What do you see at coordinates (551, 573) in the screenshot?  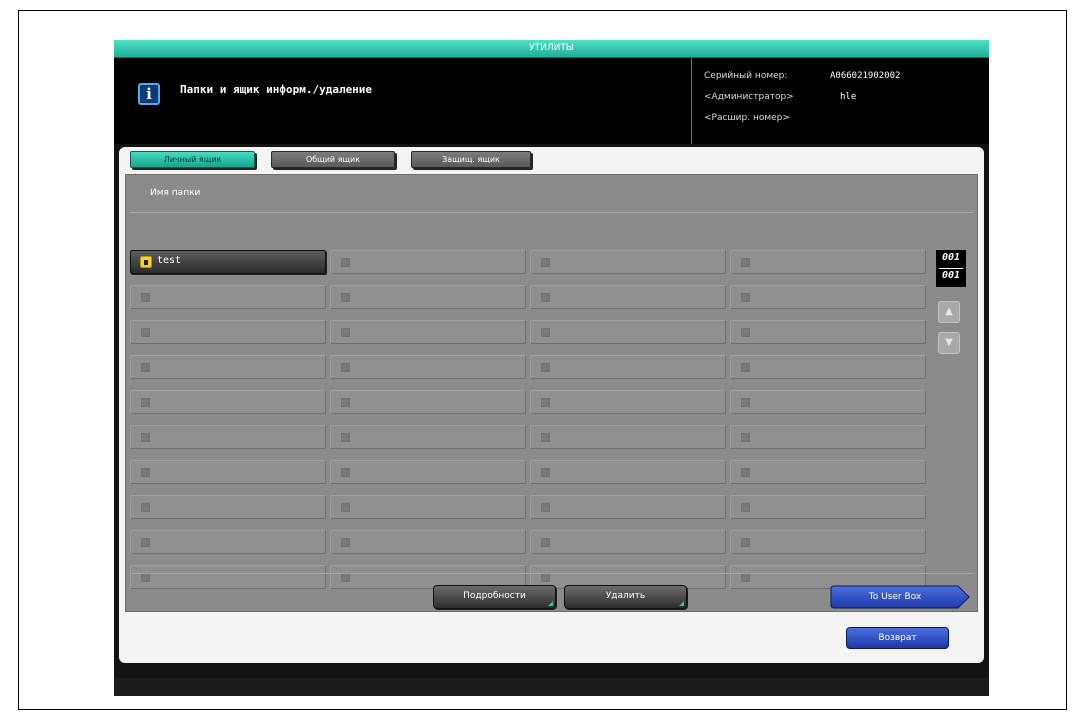 I see `bottom-divider-line` at bounding box center [551, 573].